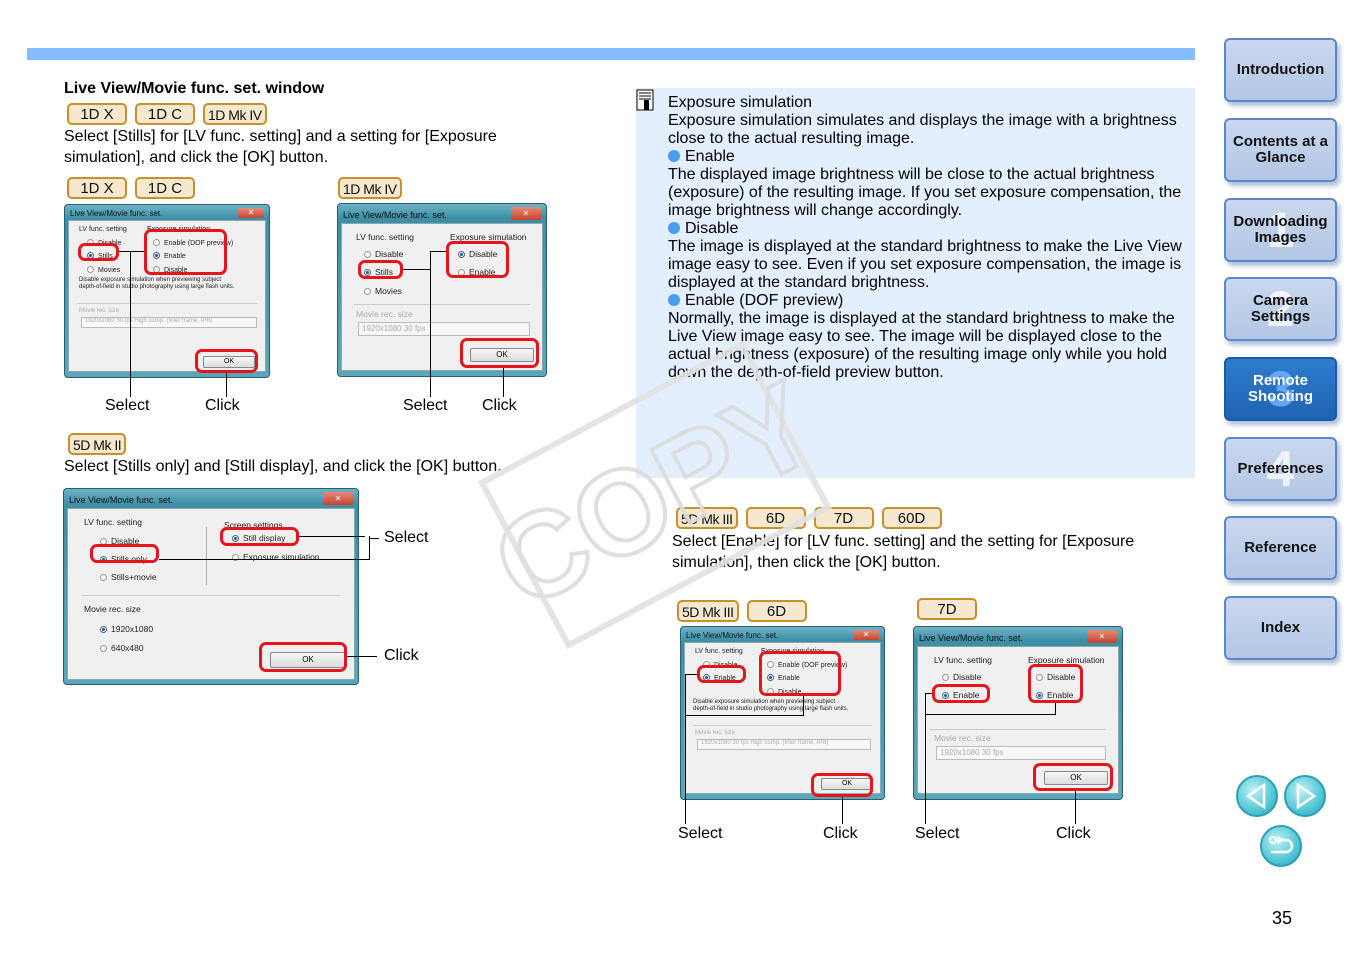 This screenshot has height=954, width=1350. I want to click on model-tags: 5D Mk III 6D 7D 60D, so click(809, 518).